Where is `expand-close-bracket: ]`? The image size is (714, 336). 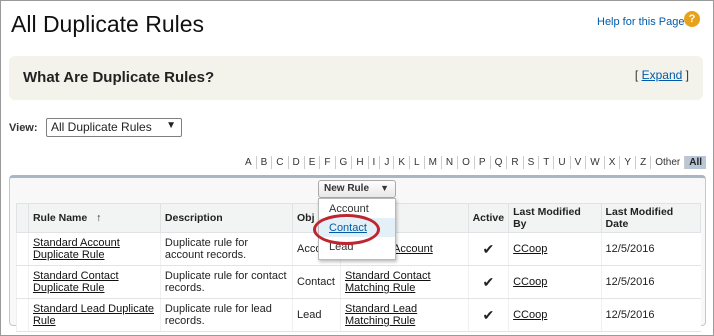
expand-close-bracket: ] is located at coordinates (687, 75).